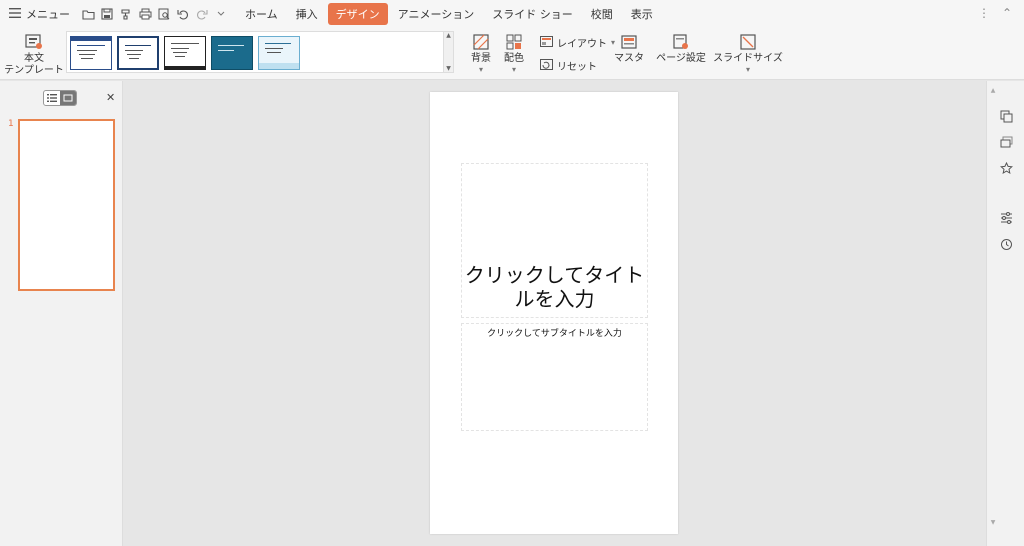 Image resolution: width=1024 pixels, height=546 pixels. What do you see at coordinates (61, 313) in the screenshot?
I see `slide-panel: ✕ 1` at bounding box center [61, 313].